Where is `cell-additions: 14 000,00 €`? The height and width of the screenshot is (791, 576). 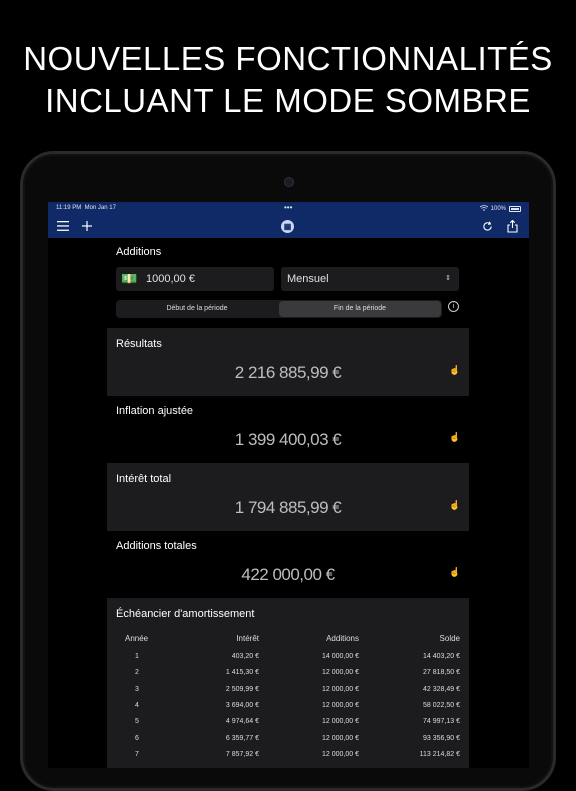
cell-additions: 14 000,00 € is located at coordinates (340, 656).